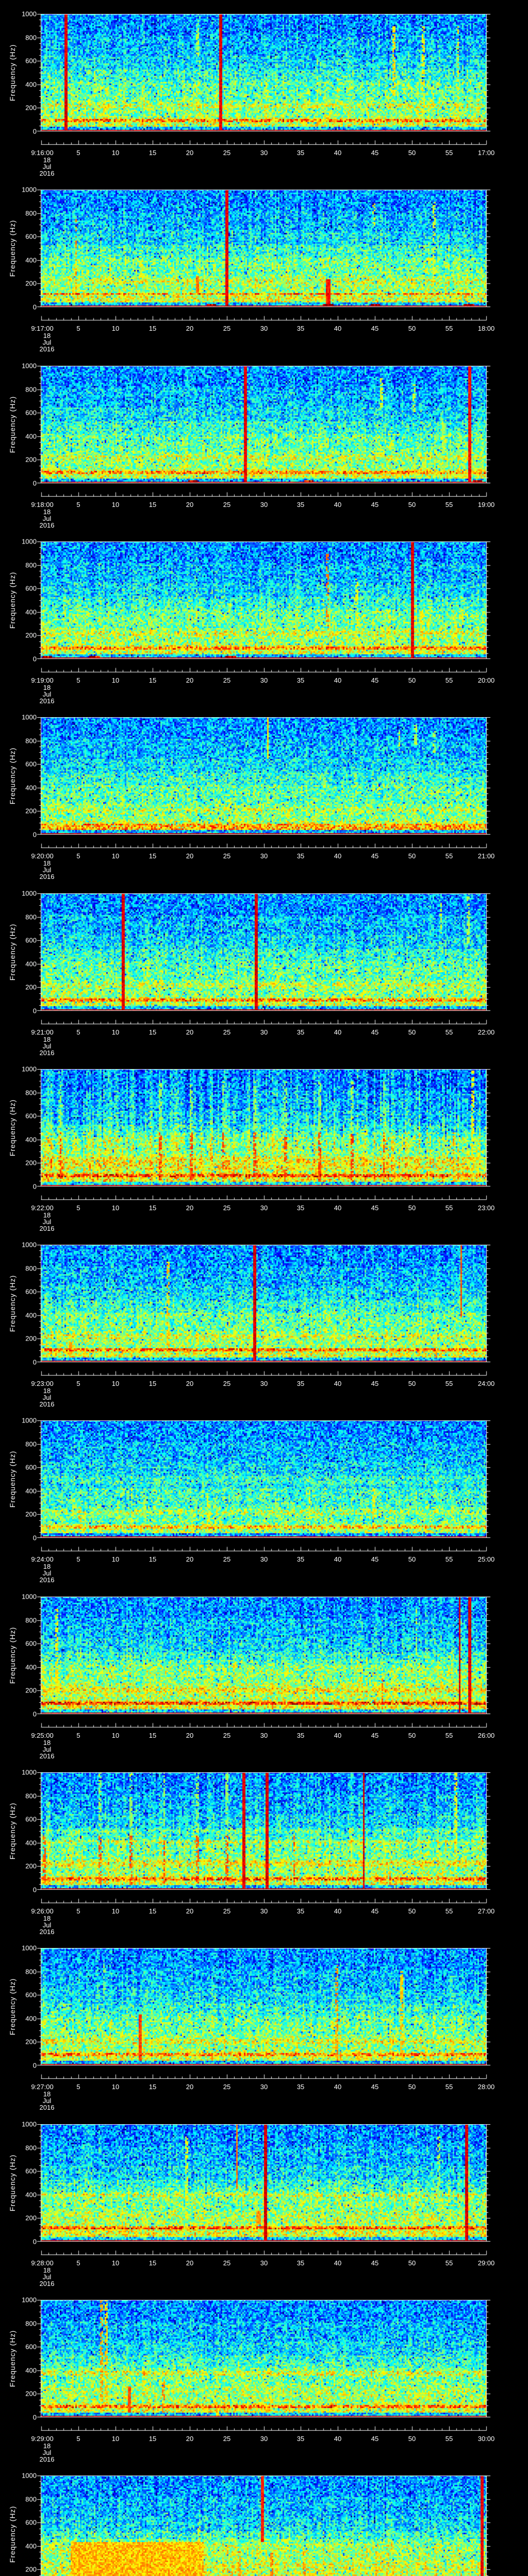 Image resolution: width=528 pixels, height=2576 pixels. What do you see at coordinates (31, 917) in the screenshot?
I see `y-tick-label: 800` at bounding box center [31, 917].